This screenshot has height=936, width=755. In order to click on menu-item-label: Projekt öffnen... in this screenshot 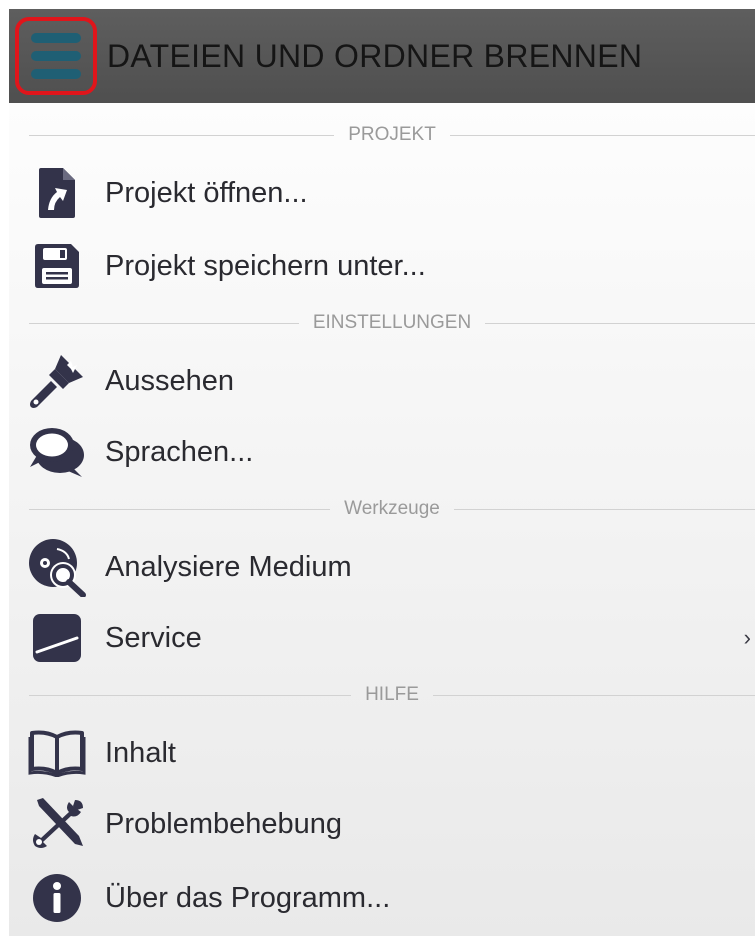, I will do `click(206, 192)`.